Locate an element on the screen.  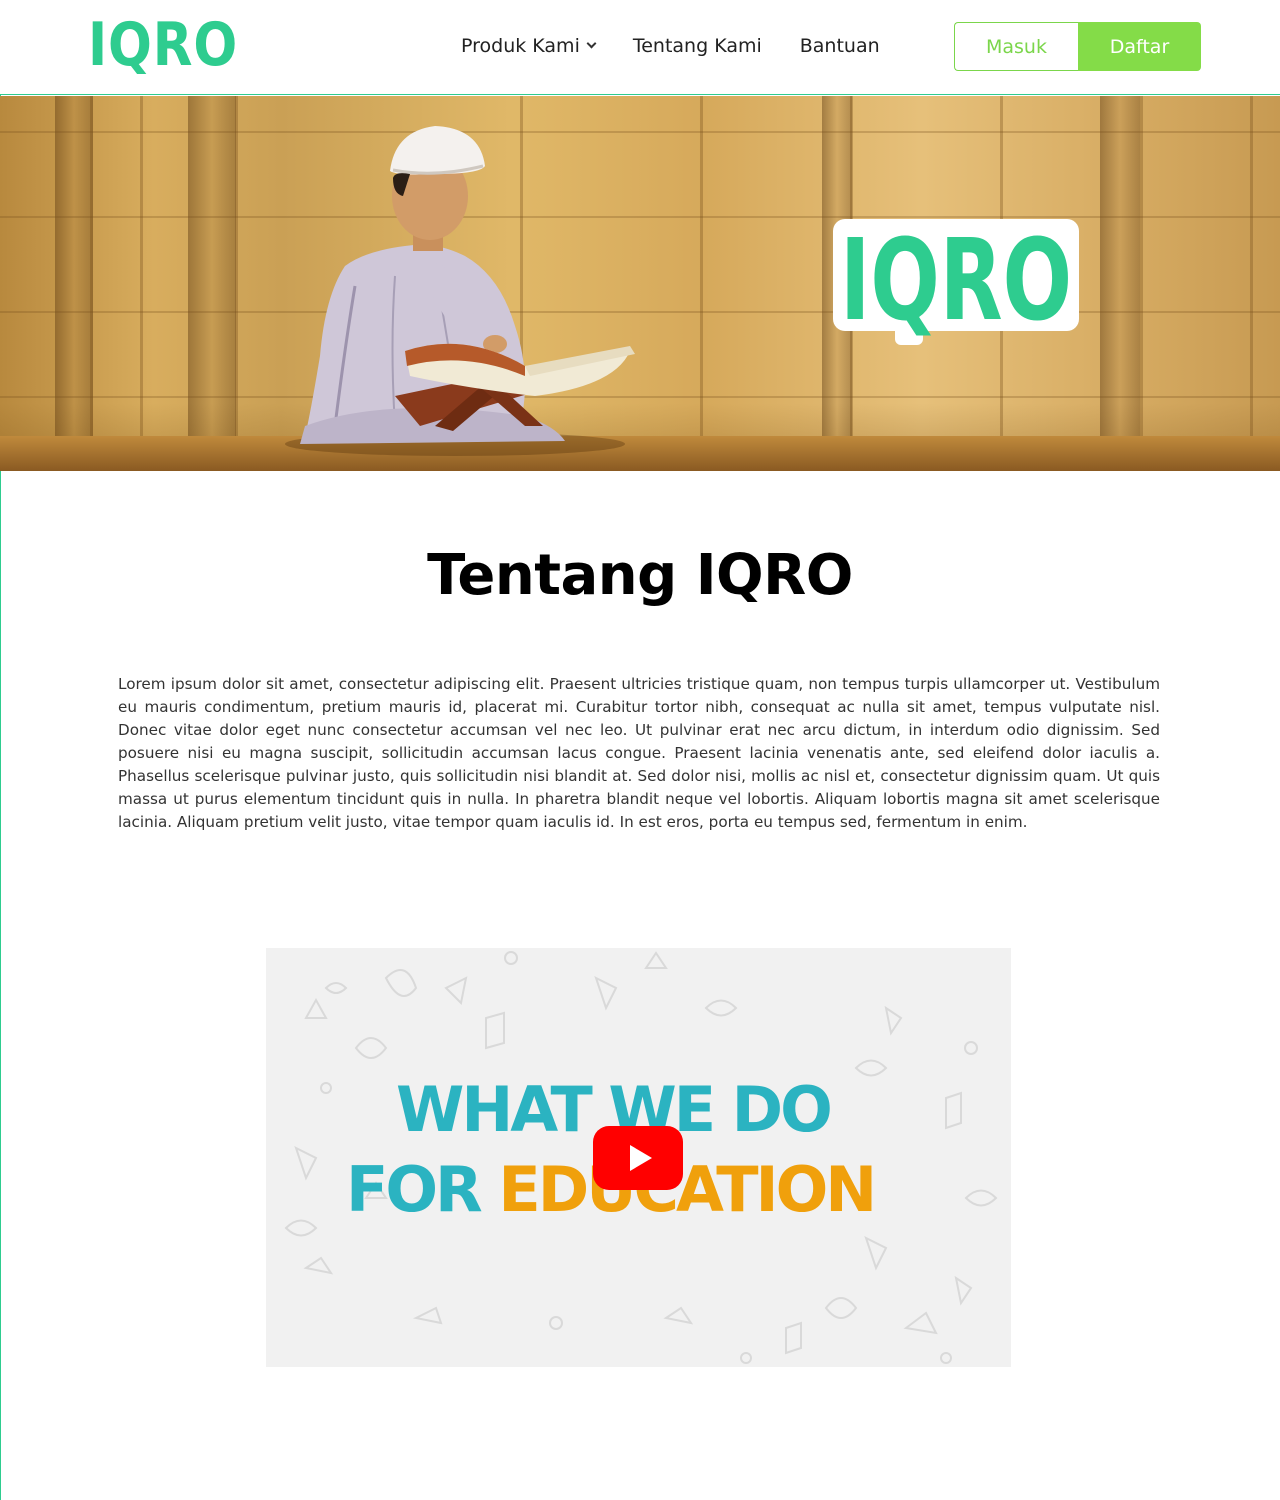
nav-item-label: Produk Kami is located at coordinates (520, 46).